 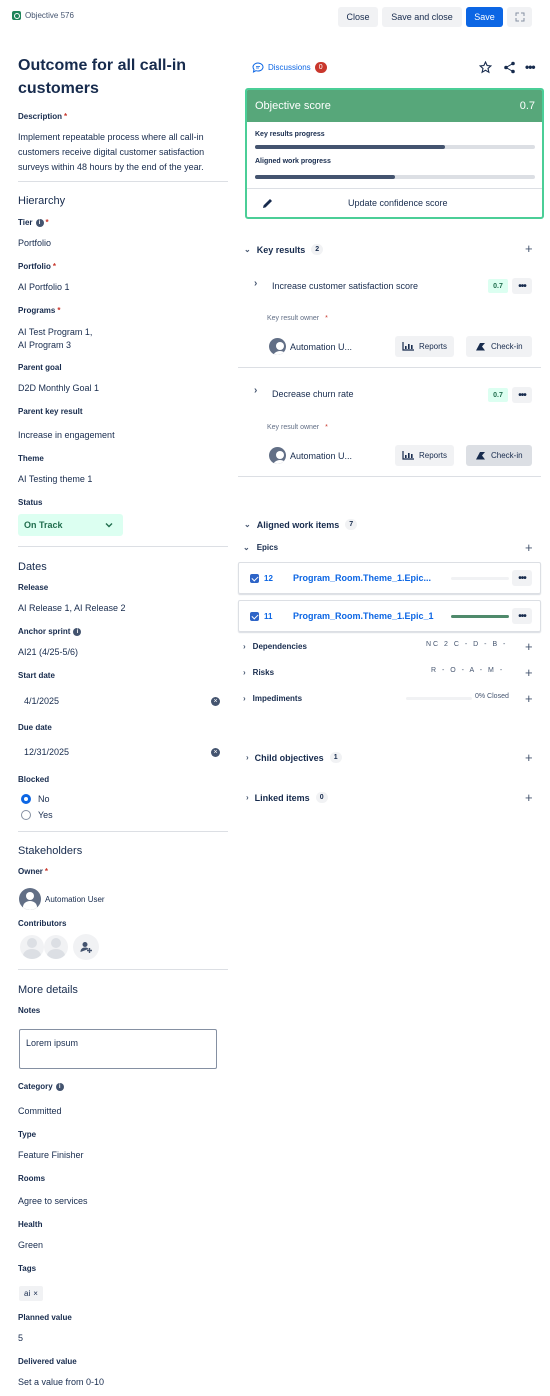 I want to click on epic-icon, so click(x=254, y=578).